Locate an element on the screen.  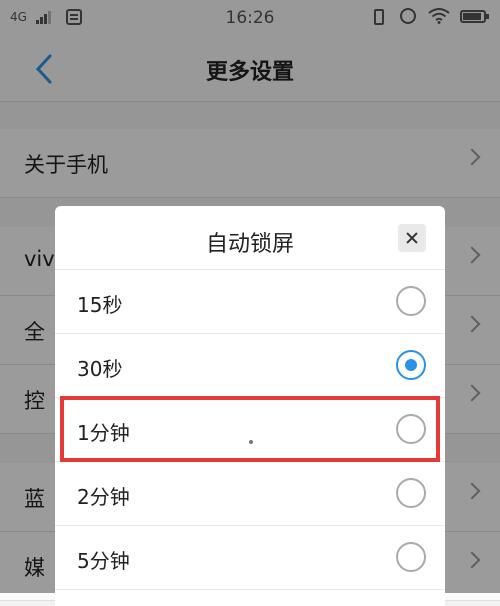
radio-button-selected is located at coordinates (411, 365).